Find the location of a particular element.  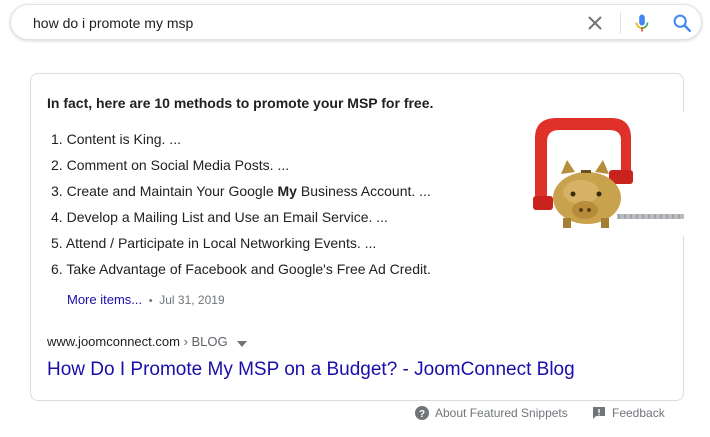

about-featured-snippets-link: ? About Featured Snippets is located at coordinates (491, 413).